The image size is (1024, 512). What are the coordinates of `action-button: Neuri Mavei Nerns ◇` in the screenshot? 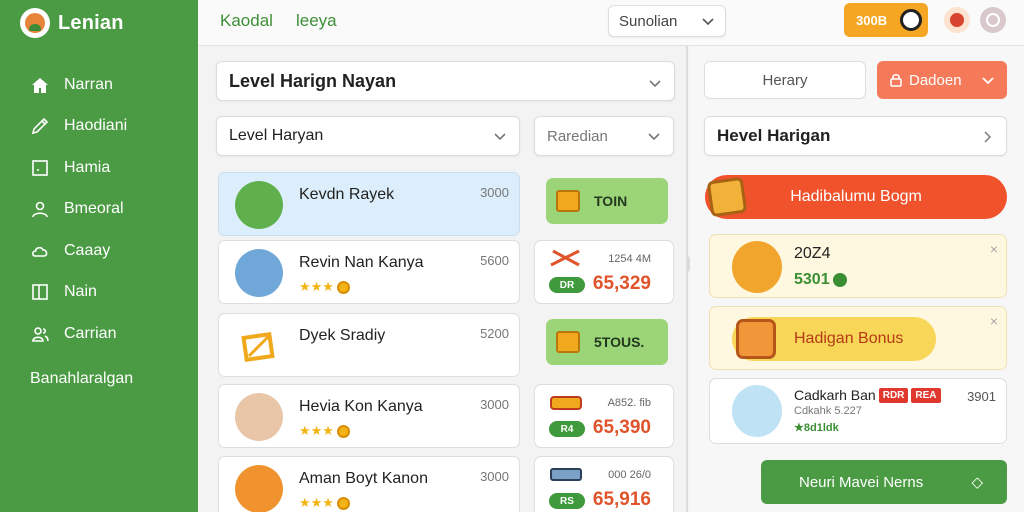 It's located at (884, 482).